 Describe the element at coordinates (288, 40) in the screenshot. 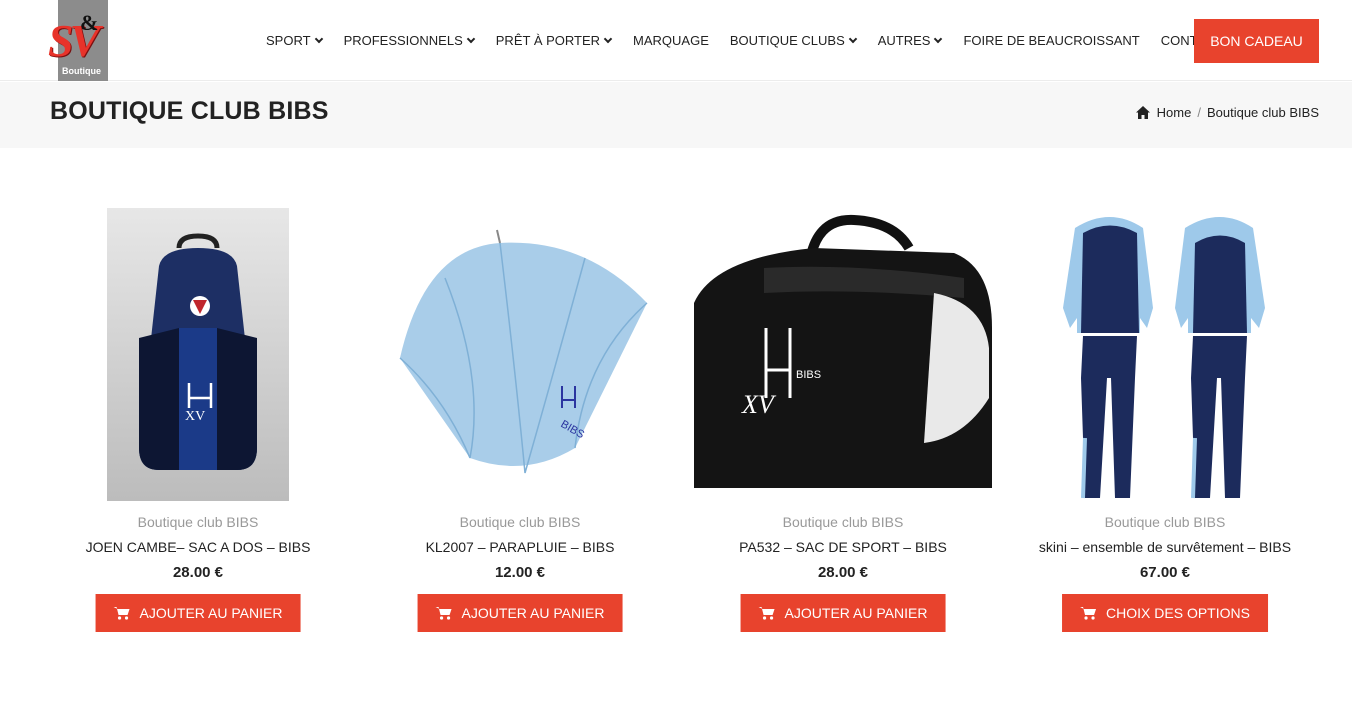

I see `nav-item-label: SPORT` at that location.